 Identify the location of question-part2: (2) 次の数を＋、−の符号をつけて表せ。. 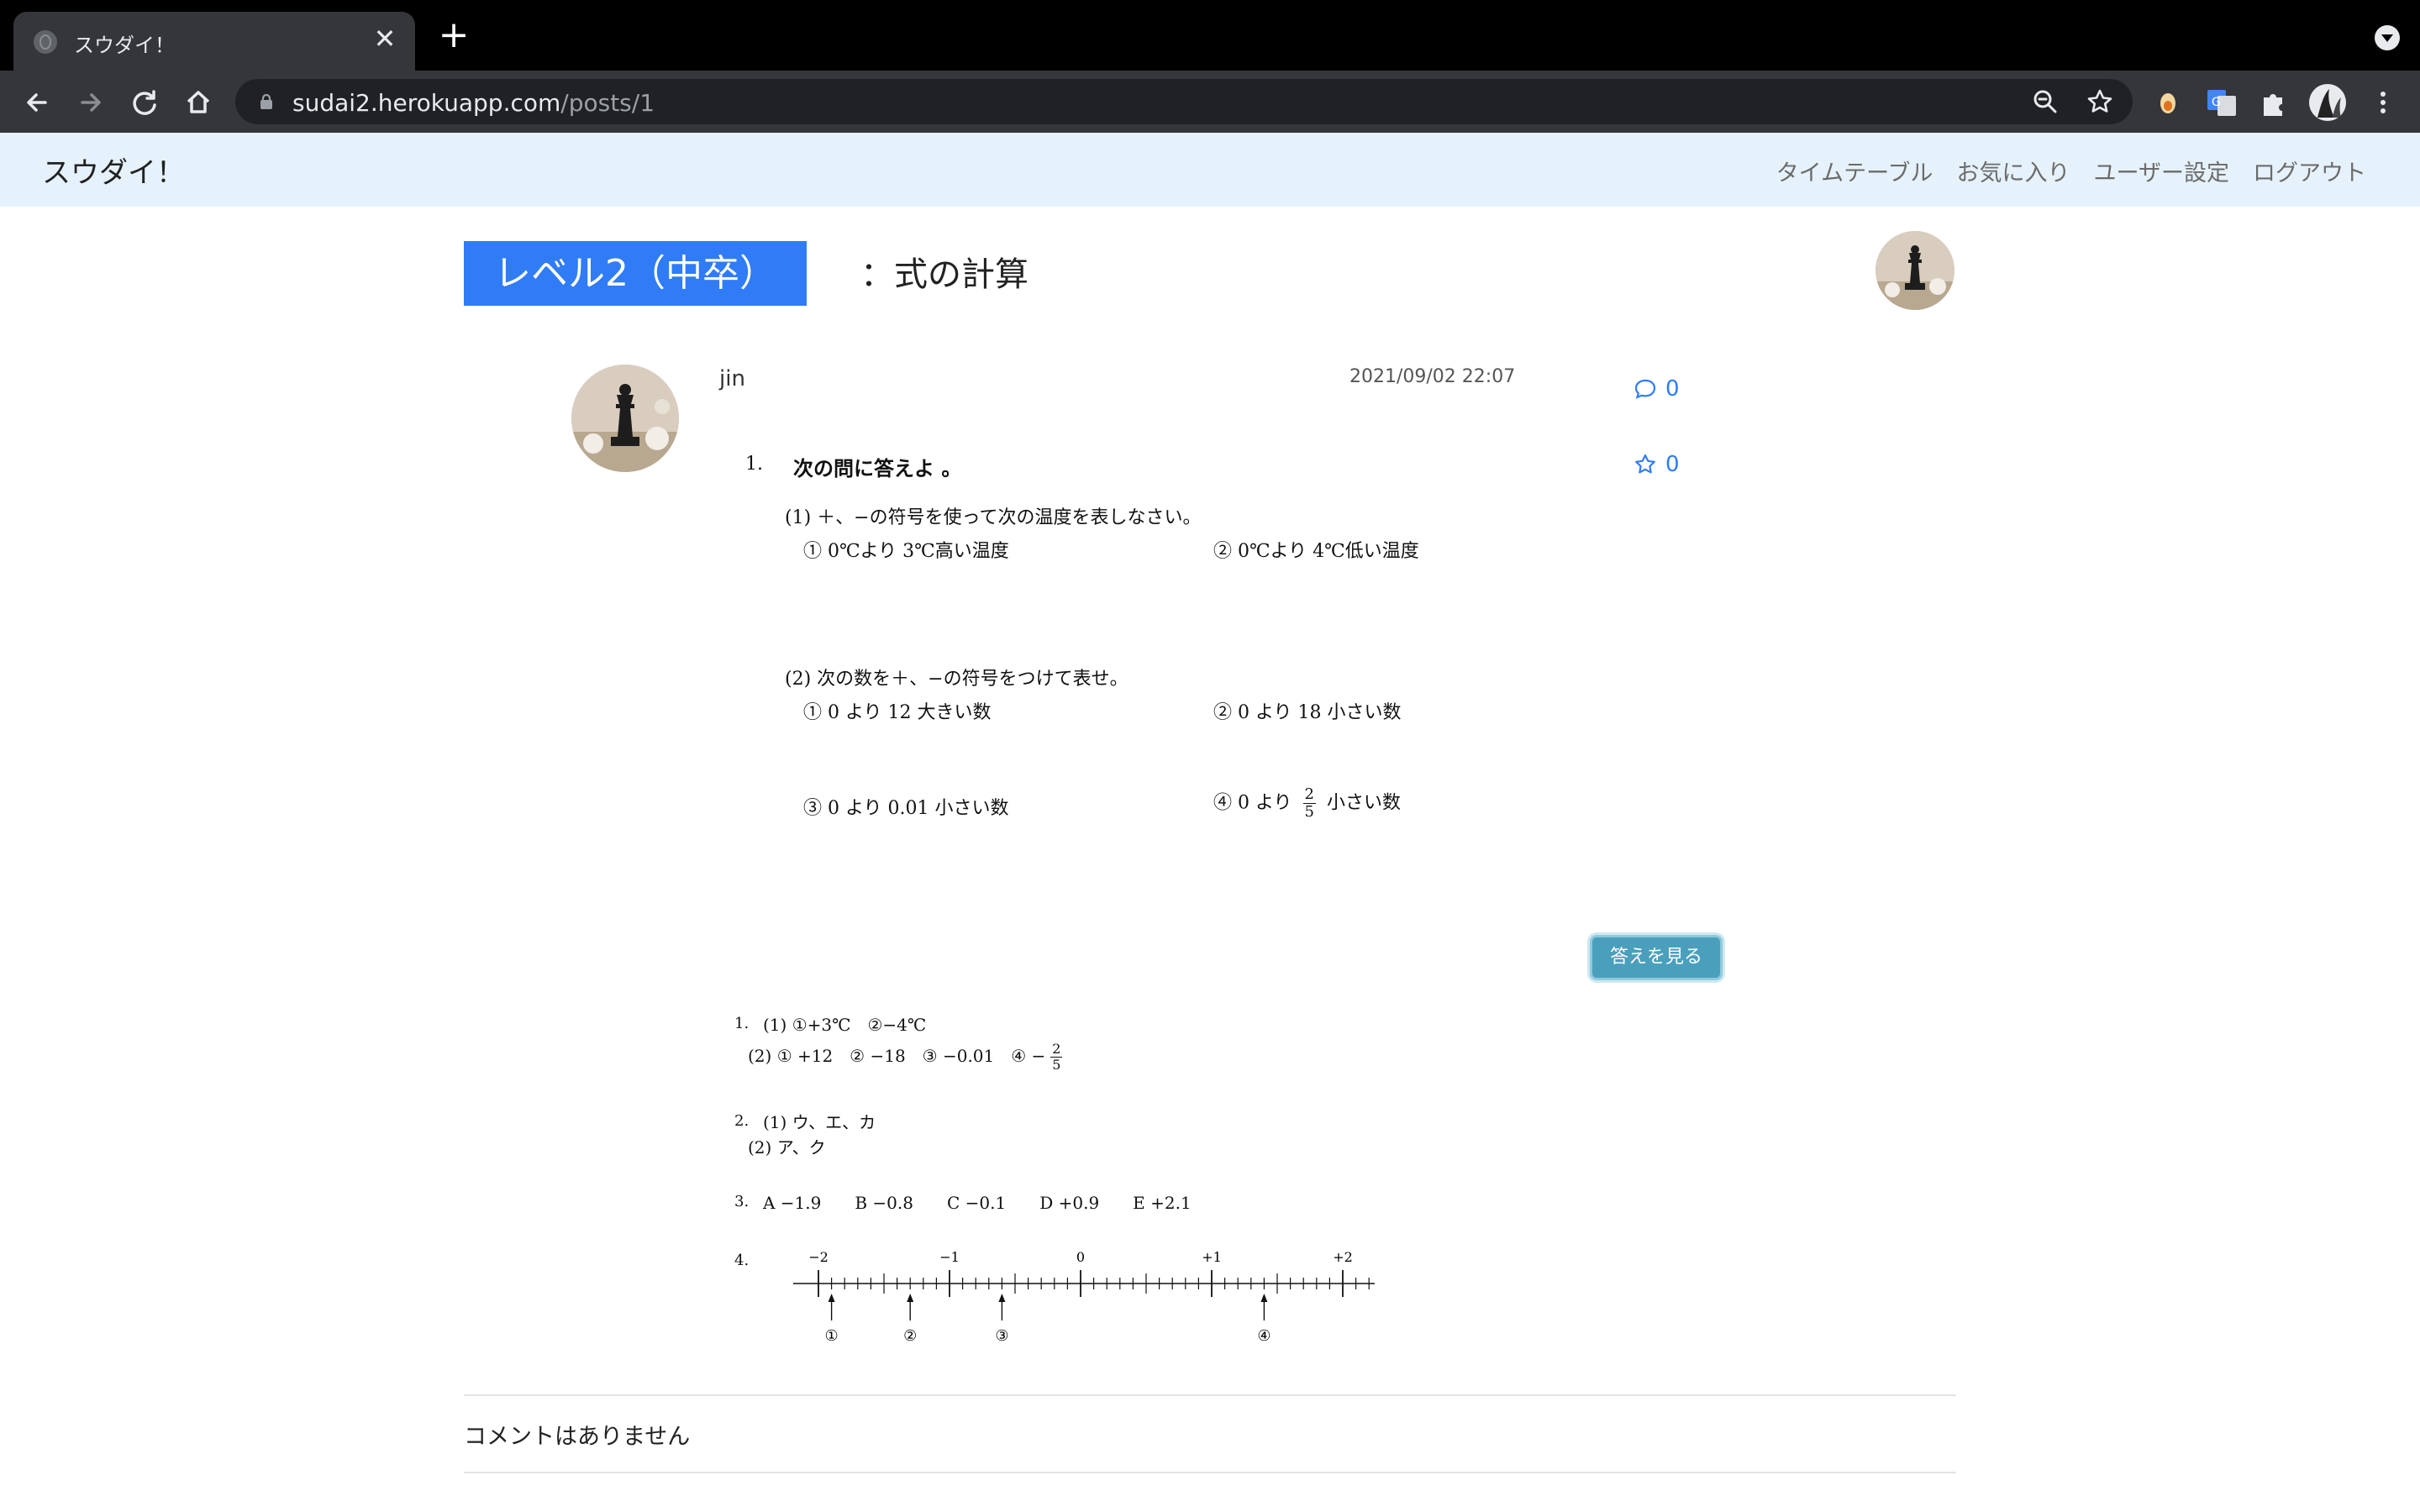
(957, 679).